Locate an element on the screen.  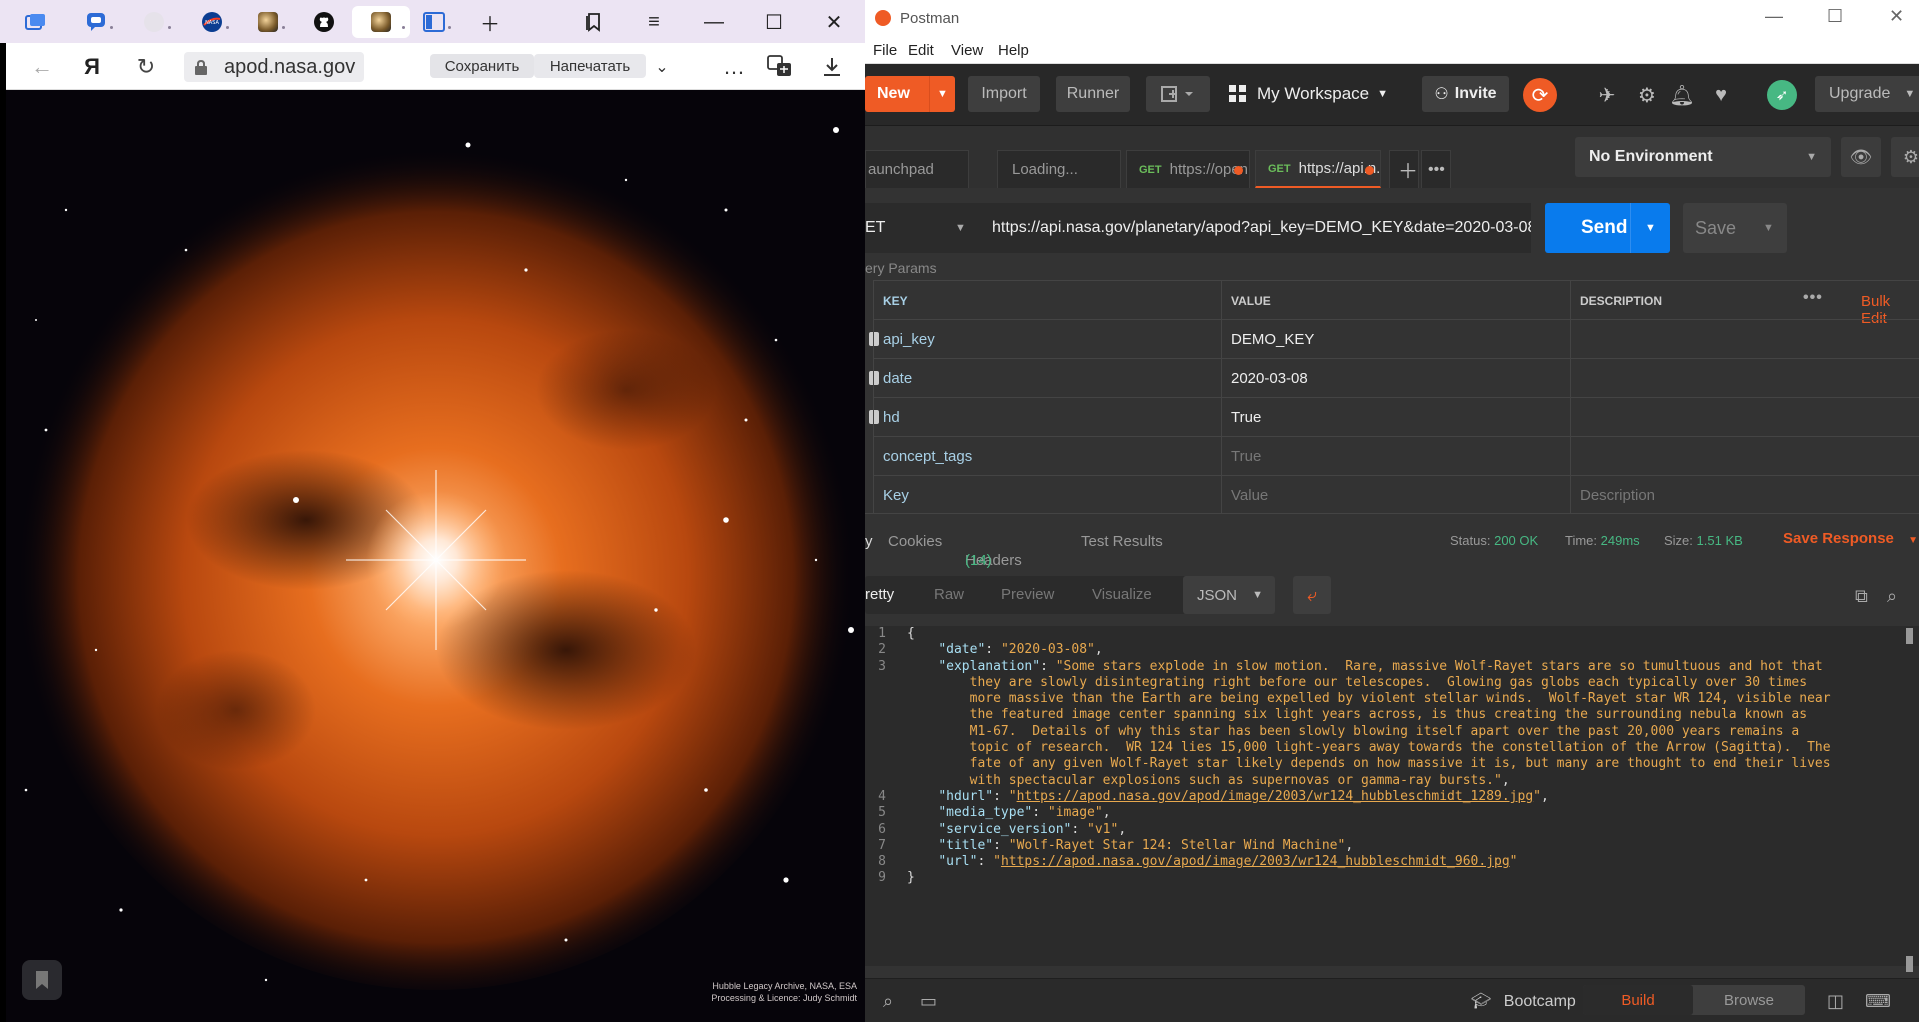
param-value: DEMO_KEY is located at coordinates (1395, 339).